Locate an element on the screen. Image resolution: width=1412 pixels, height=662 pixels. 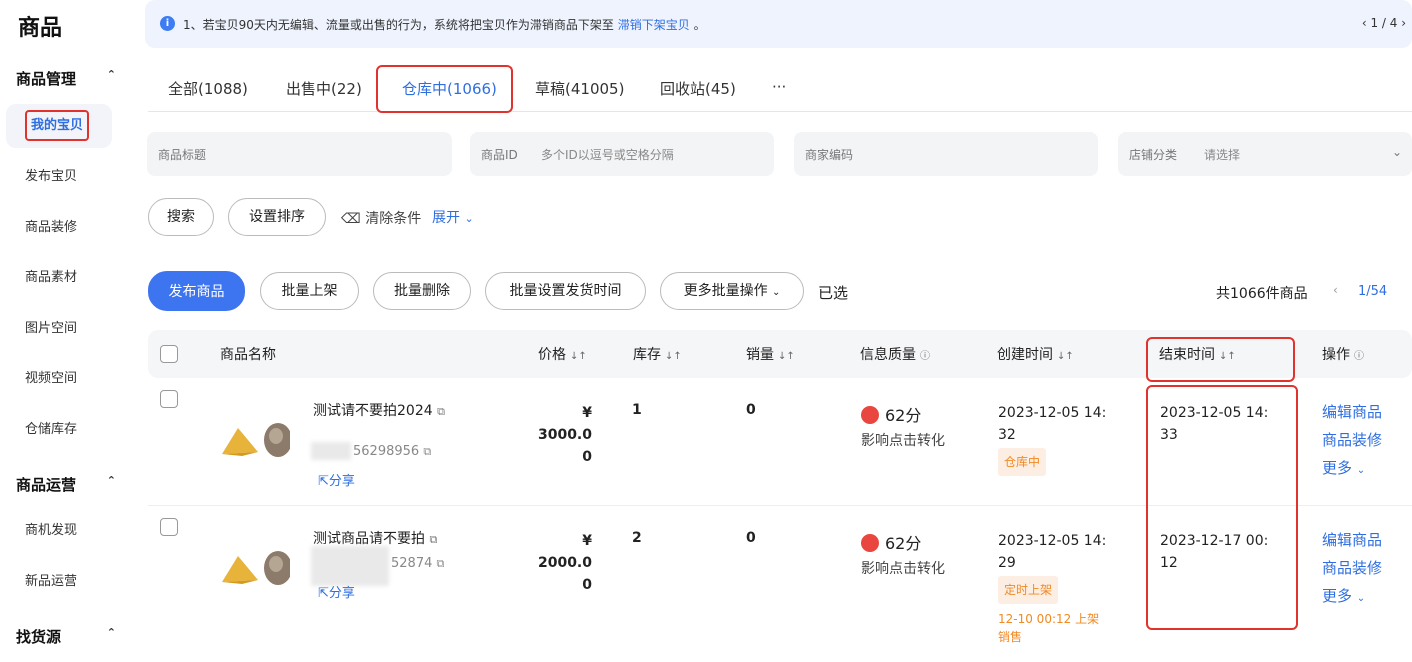
header-sales: 销量 ↓↑ is located at coordinates (770, 354).